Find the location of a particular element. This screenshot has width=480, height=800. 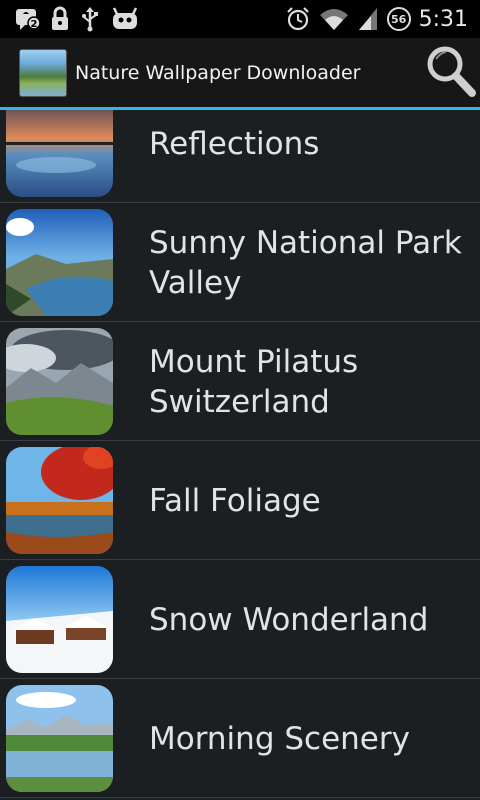

wallpaper-title: Mount Pilatus Switzerland is located at coordinates (254, 381).